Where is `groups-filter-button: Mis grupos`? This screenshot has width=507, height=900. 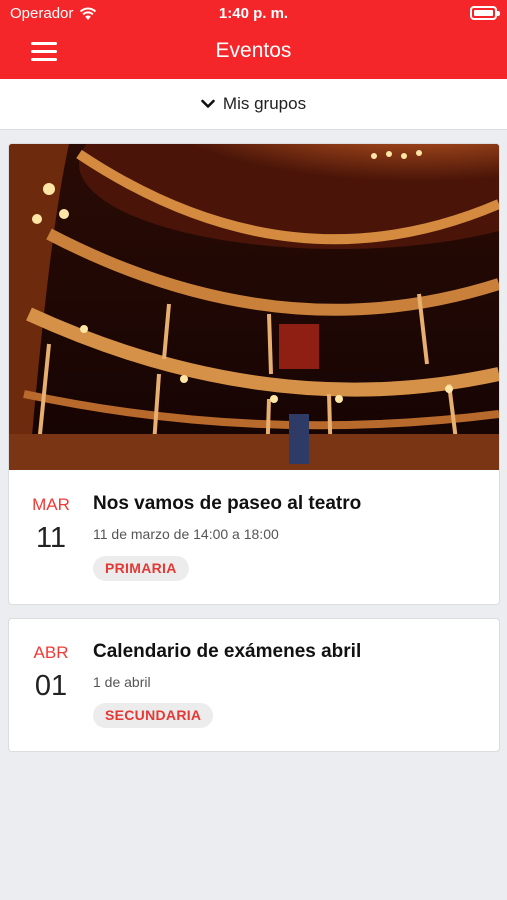 groups-filter-button: Mis grupos is located at coordinates (253, 104).